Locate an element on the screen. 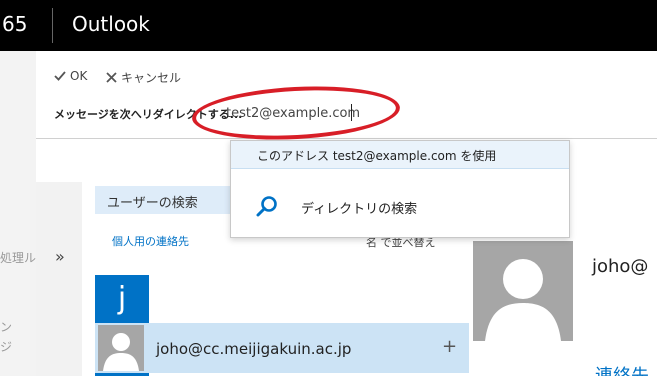  search-icon is located at coordinates (266, 206).